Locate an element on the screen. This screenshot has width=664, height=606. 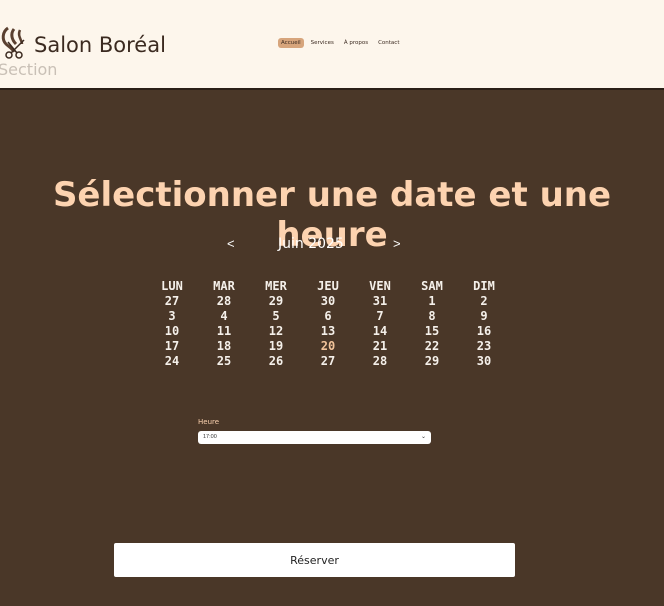
calendar-day: 21 is located at coordinates (380, 346).